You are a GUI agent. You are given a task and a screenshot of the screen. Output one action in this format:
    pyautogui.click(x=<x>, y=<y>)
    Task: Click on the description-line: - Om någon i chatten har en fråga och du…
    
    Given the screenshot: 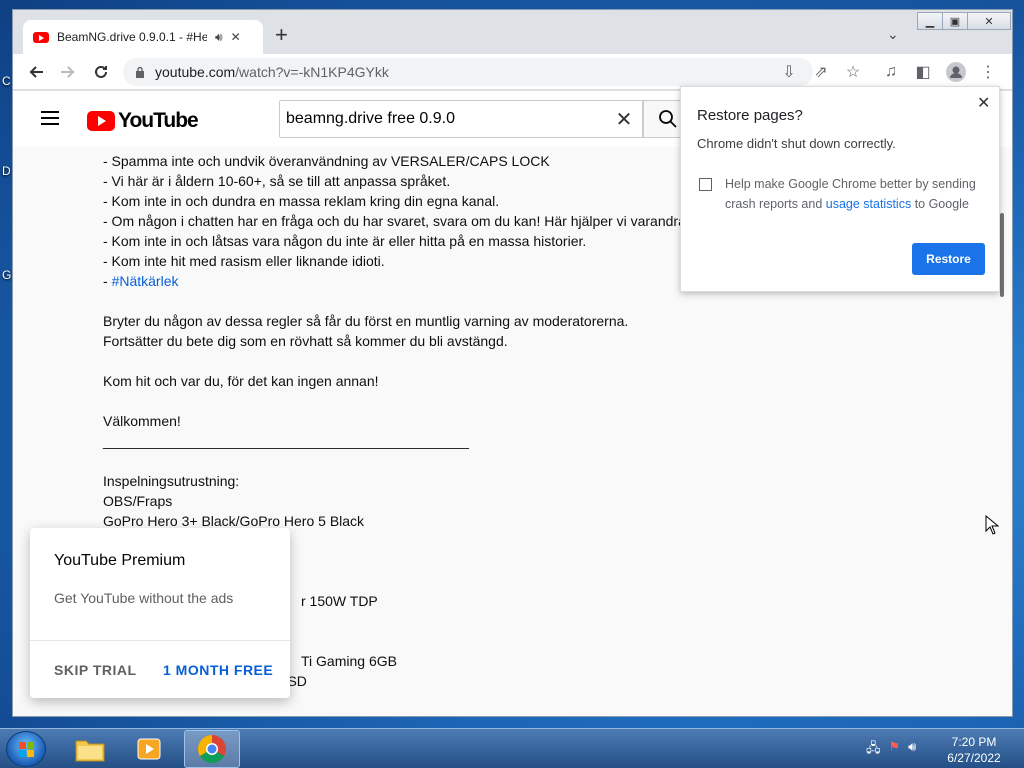 What is the action you would take?
    pyautogui.click(x=396, y=221)
    